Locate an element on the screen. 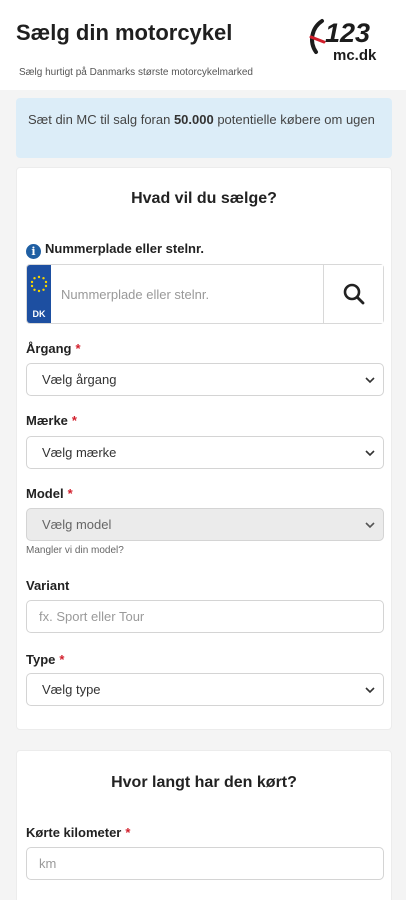  year-label: Årgang * is located at coordinates (53, 348).